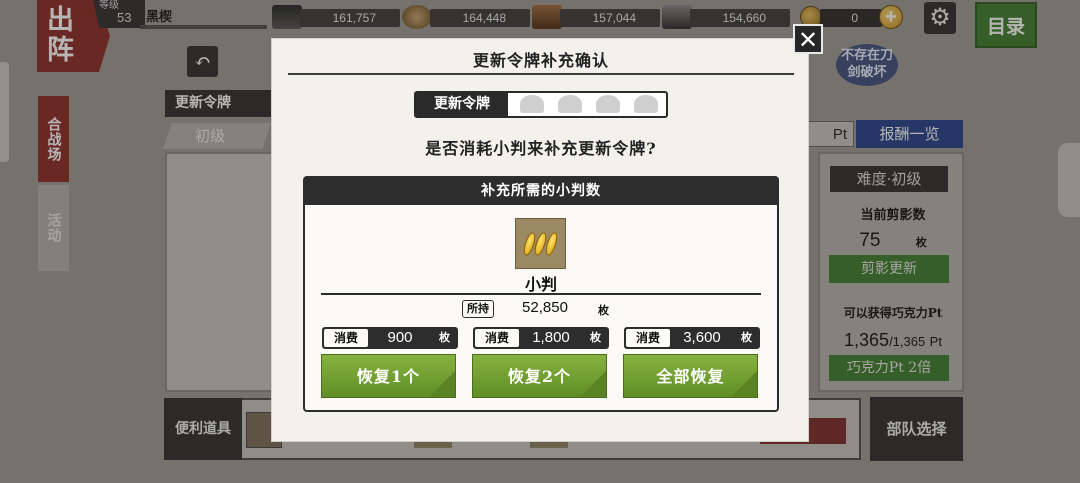 The width and height of the screenshot is (1080, 483). What do you see at coordinates (935, 341) in the screenshot?
I see `choco-unit: Pt` at bounding box center [935, 341].